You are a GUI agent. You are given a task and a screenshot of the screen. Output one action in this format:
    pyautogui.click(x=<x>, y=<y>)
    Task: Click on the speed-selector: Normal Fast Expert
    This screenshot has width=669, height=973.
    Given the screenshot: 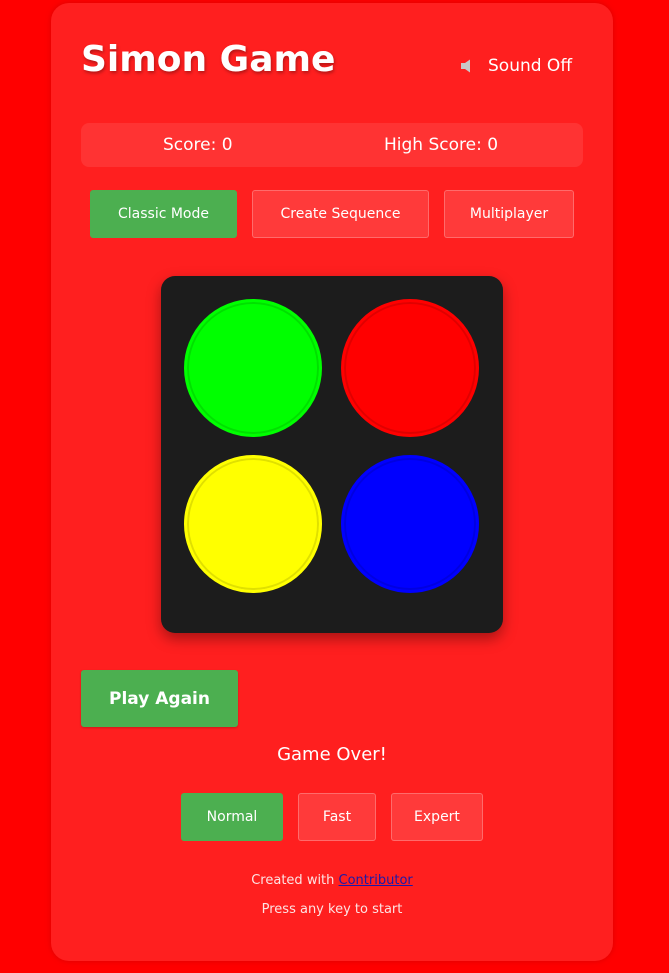 What is the action you would take?
    pyautogui.click(x=332, y=818)
    